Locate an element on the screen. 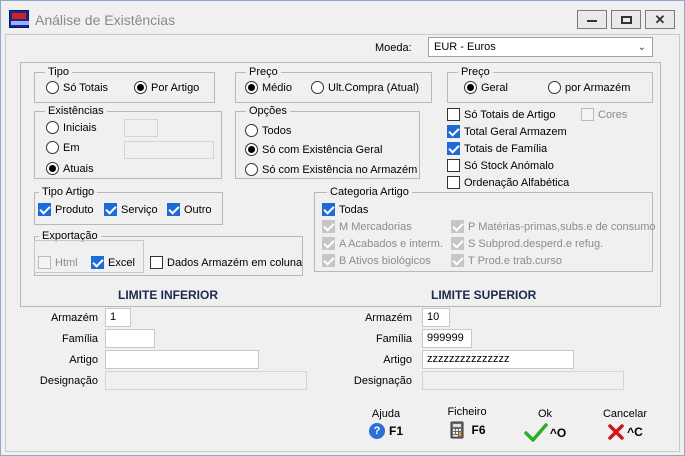  ajuda-caption: Ajuda is located at coordinates (386, 414).